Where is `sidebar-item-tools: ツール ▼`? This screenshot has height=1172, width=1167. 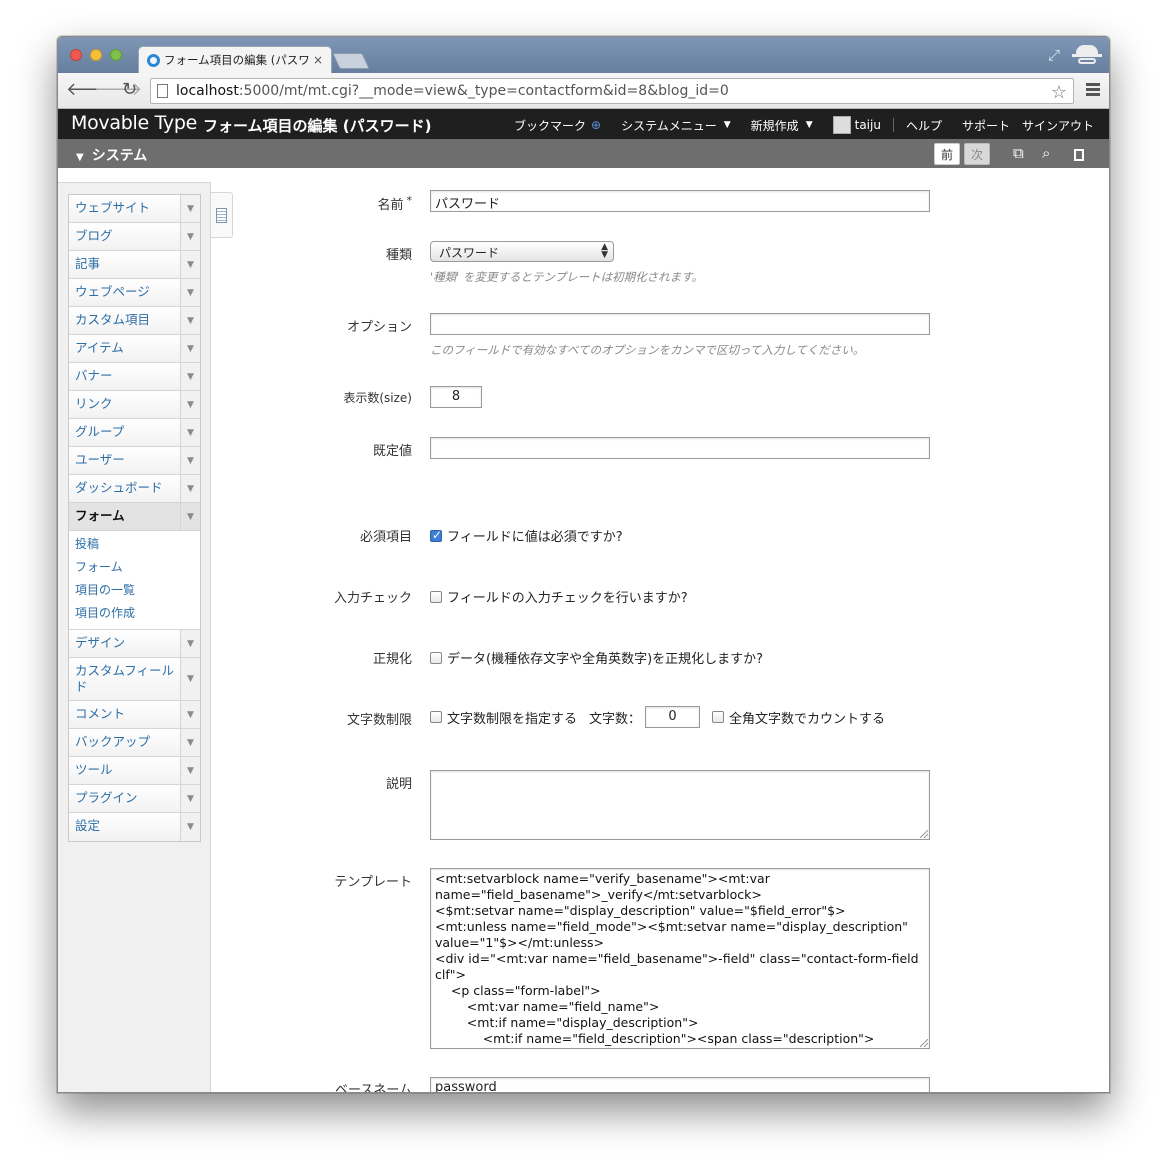
sidebar-item-tools: ツール ▼ is located at coordinates (134, 771).